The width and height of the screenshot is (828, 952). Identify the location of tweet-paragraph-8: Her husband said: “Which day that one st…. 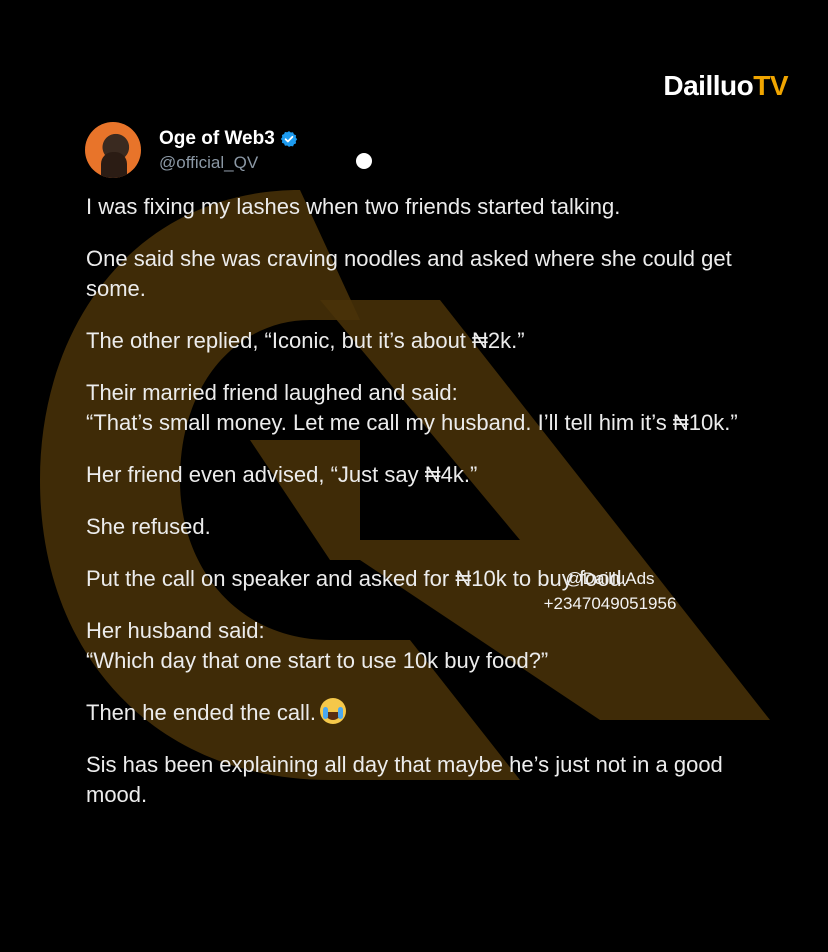
(317, 645).